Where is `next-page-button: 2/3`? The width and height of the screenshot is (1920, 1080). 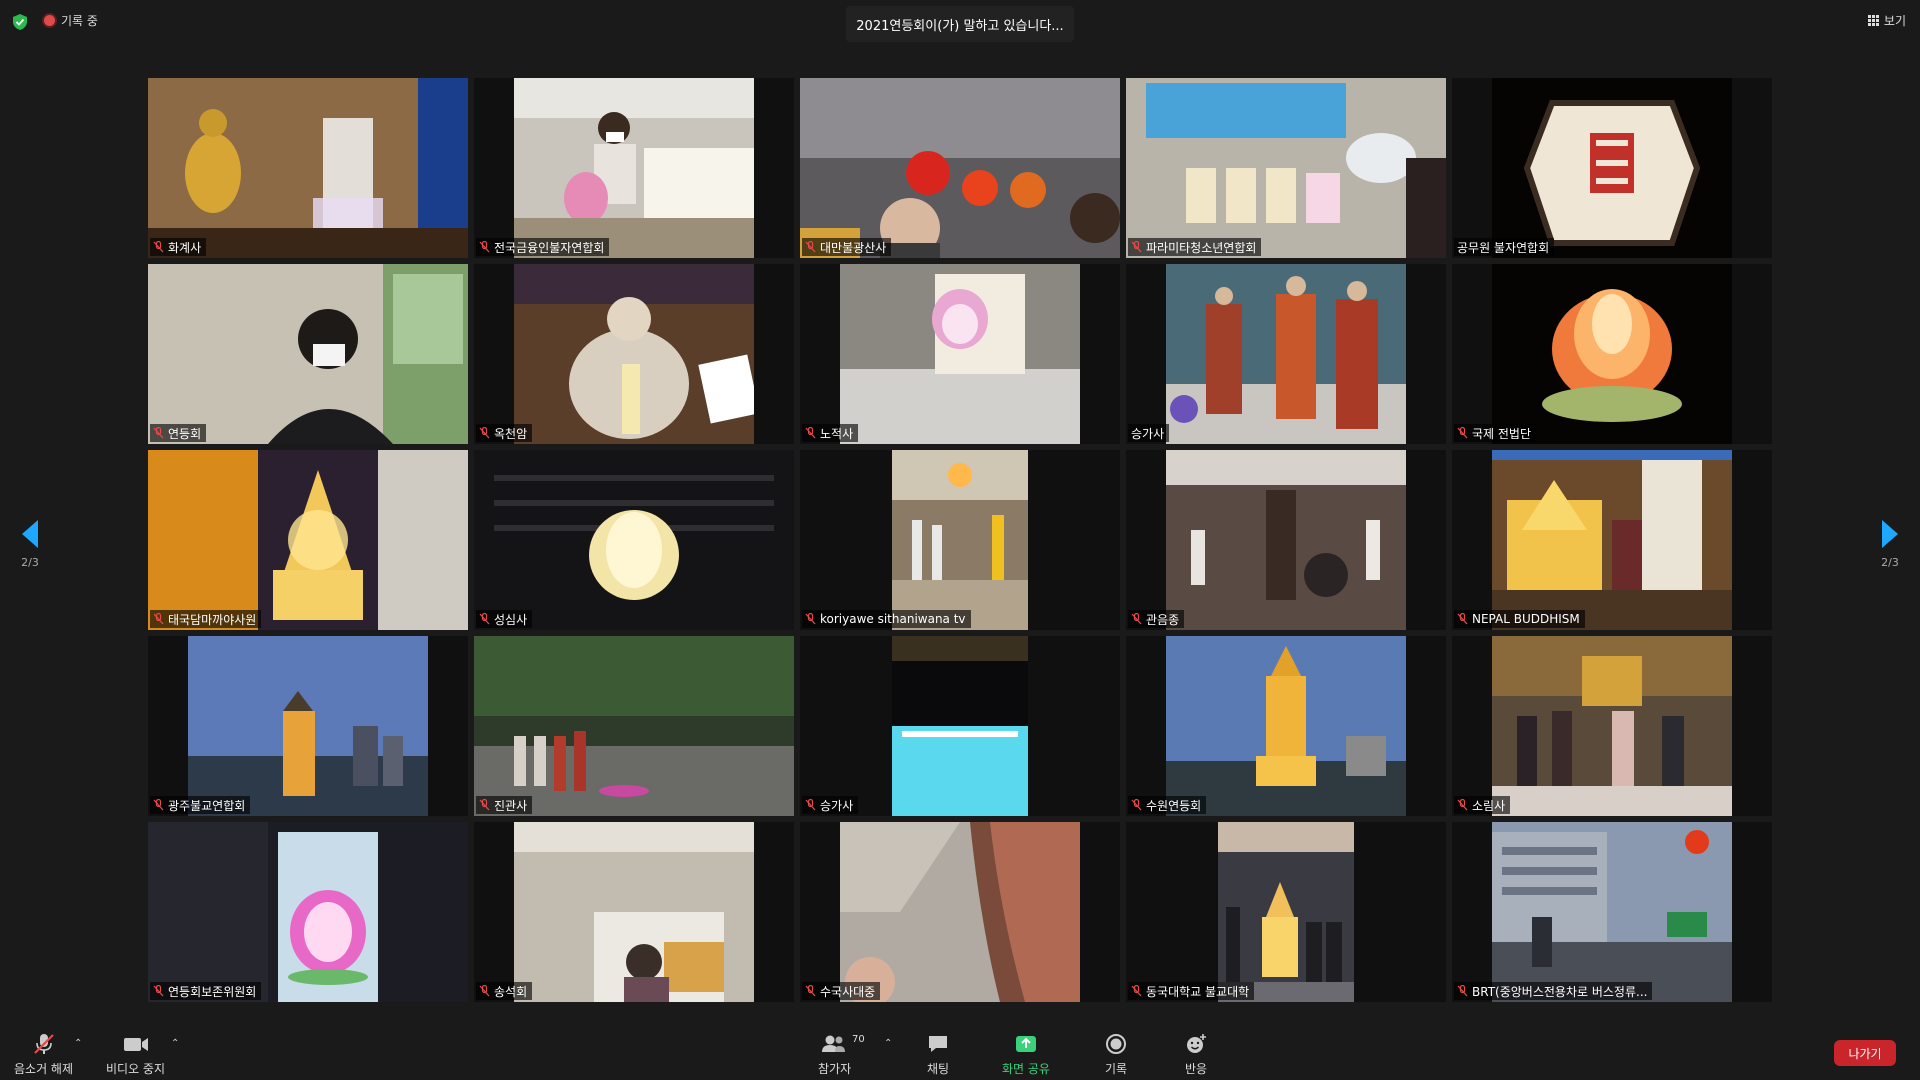 next-page-button: 2/3 is located at coordinates (1890, 544).